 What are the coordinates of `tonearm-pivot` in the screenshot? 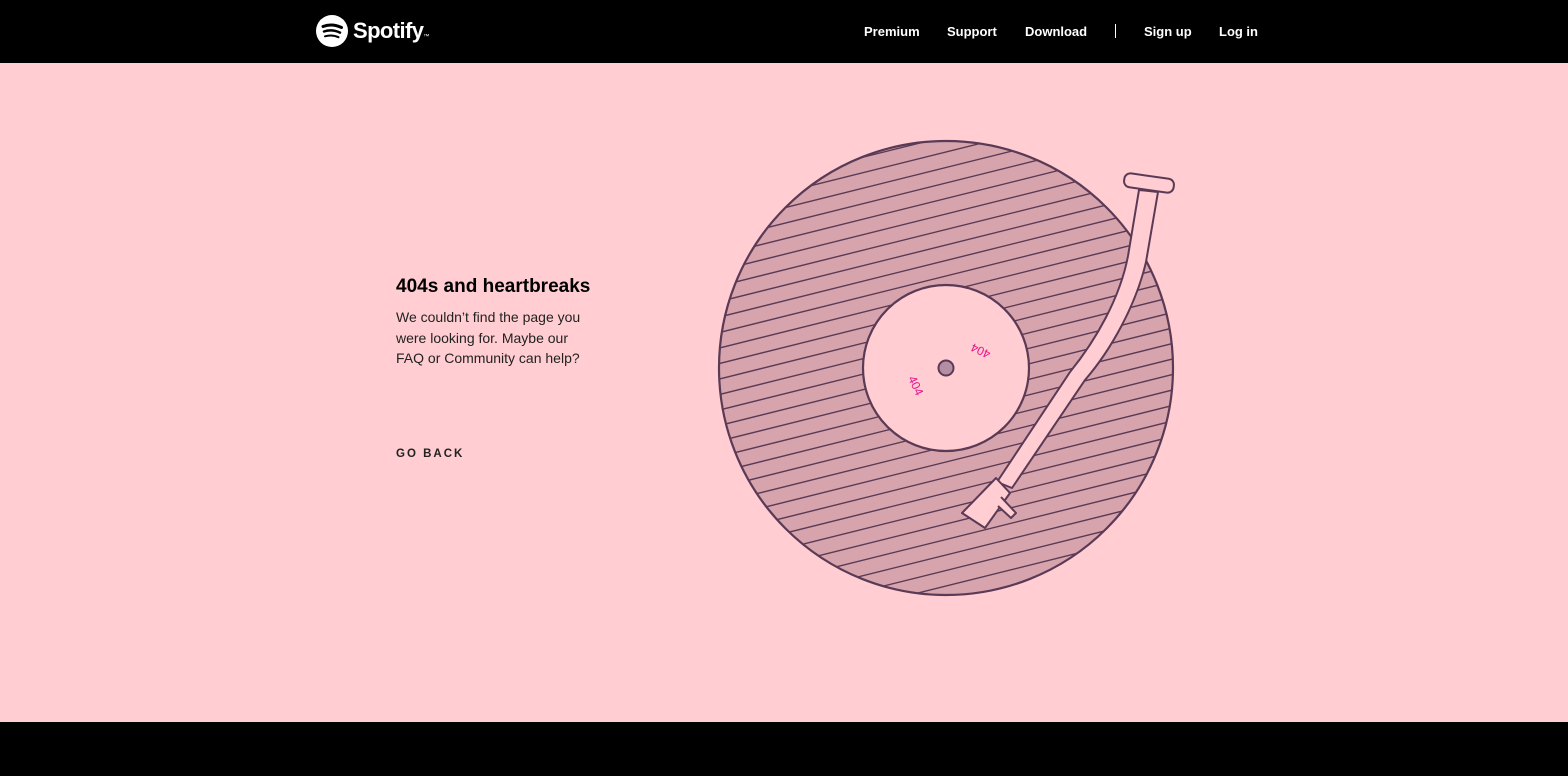 It's located at (1149, 183).